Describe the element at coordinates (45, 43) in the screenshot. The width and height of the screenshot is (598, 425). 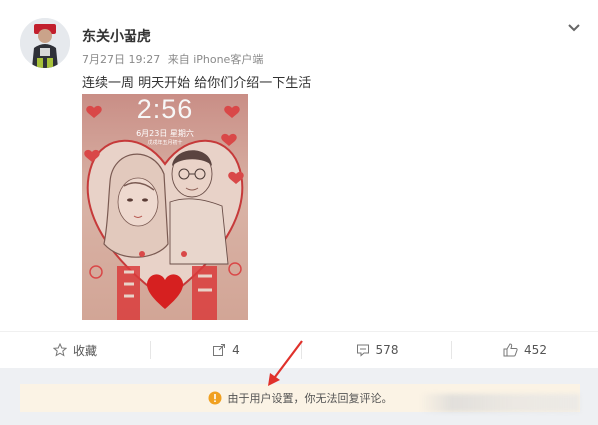
I see `avatar` at that location.